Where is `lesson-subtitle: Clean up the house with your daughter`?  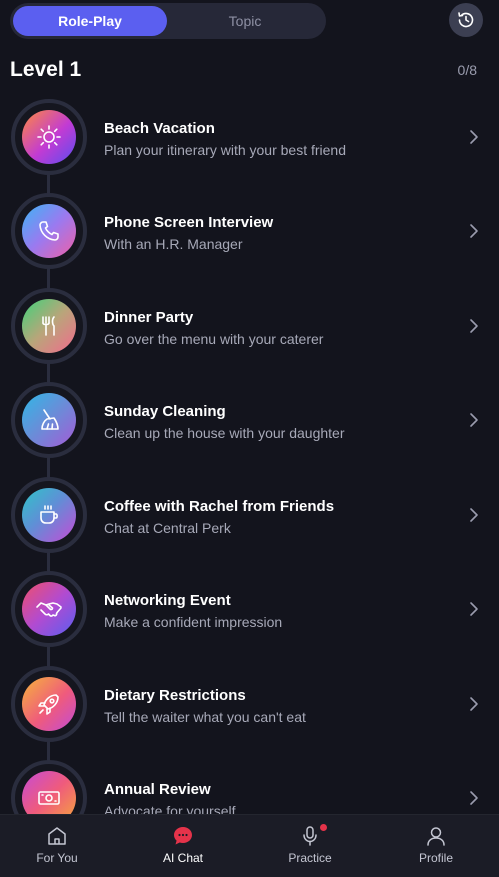 lesson-subtitle: Clean up the house with your daughter is located at coordinates (224, 433).